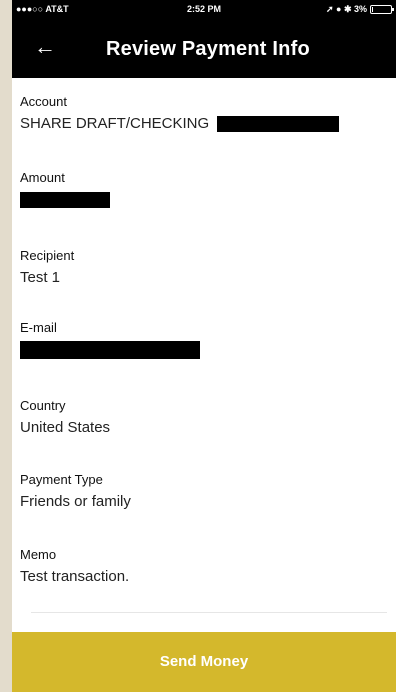  I want to click on app-header: ← Review Payment Info, so click(204, 49).